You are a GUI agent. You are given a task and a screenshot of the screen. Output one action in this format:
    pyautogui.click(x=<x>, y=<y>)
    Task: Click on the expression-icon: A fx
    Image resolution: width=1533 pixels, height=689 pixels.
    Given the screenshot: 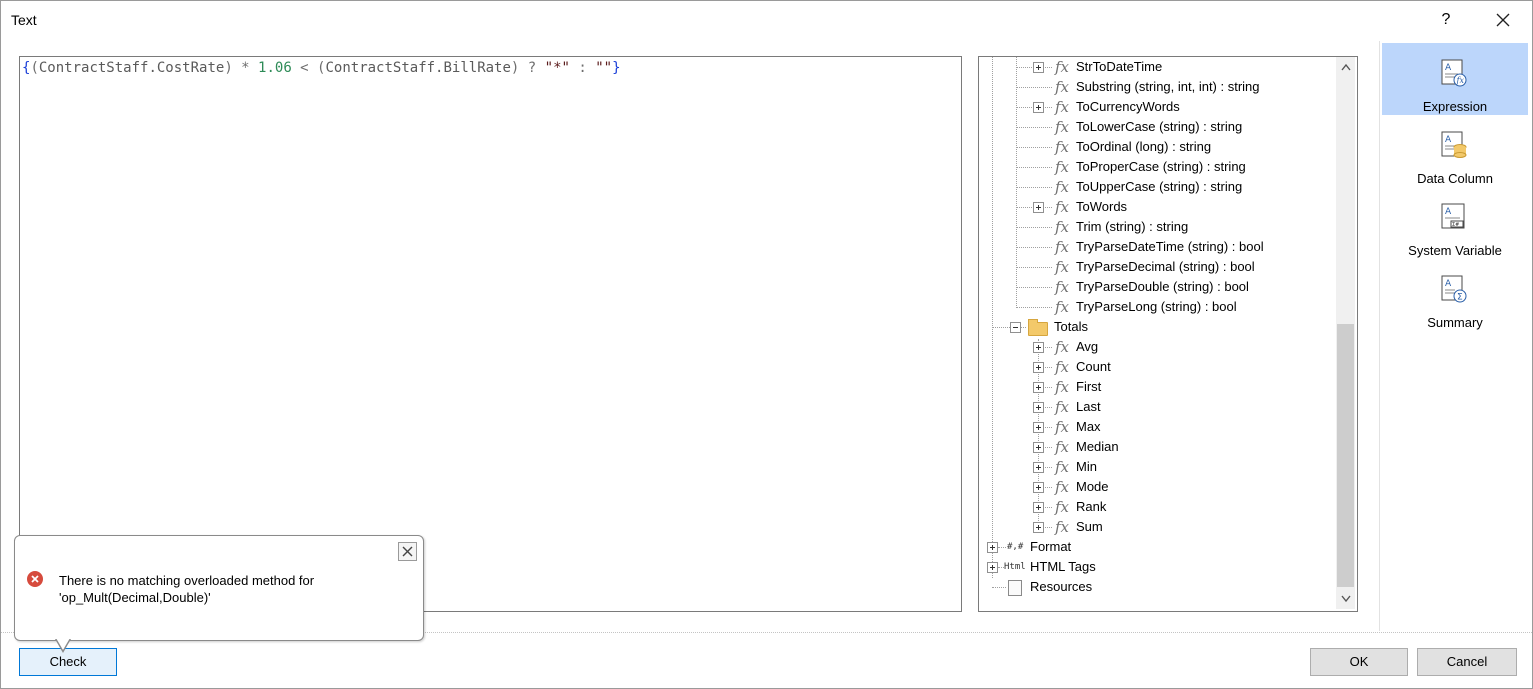 What is the action you would take?
    pyautogui.click(x=1454, y=73)
    